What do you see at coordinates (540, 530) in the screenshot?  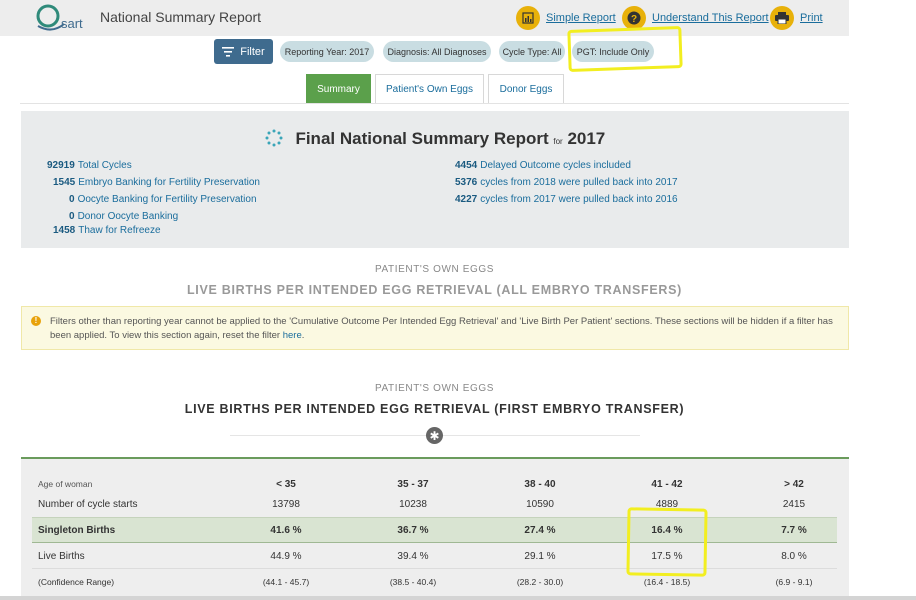 I see `table-cell: 27.4 %` at bounding box center [540, 530].